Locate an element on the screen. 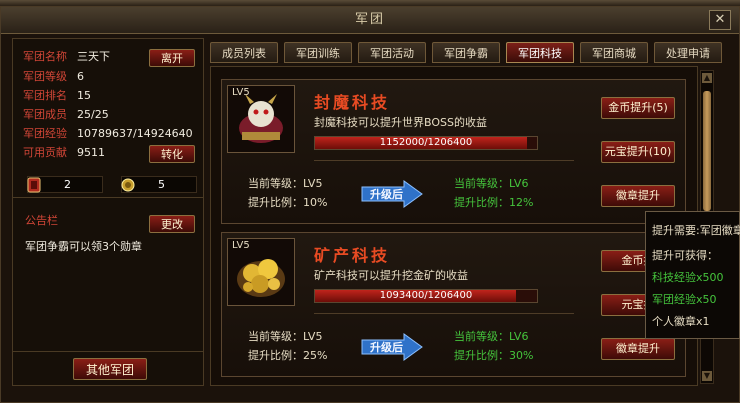  tech-progress-bar: 1093400/1206400 is located at coordinates (426, 296).